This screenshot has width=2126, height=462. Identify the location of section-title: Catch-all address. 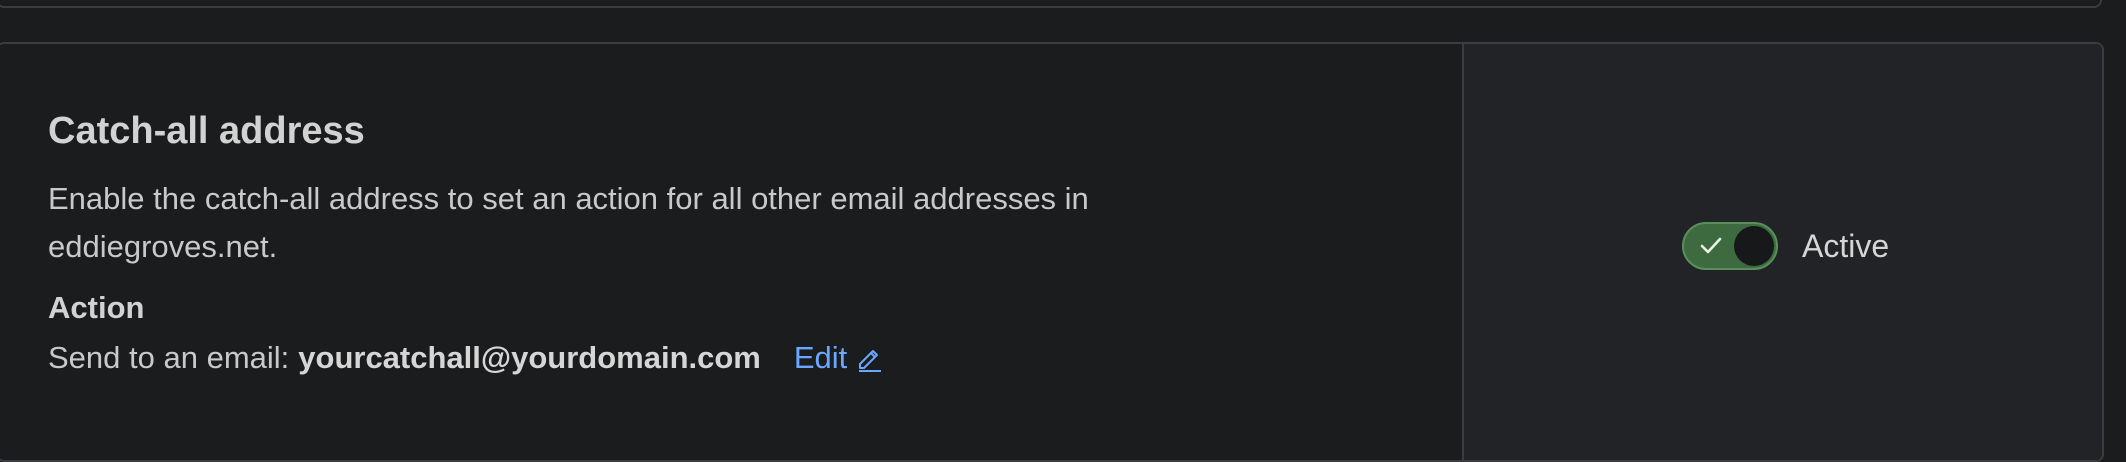
(206, 131).